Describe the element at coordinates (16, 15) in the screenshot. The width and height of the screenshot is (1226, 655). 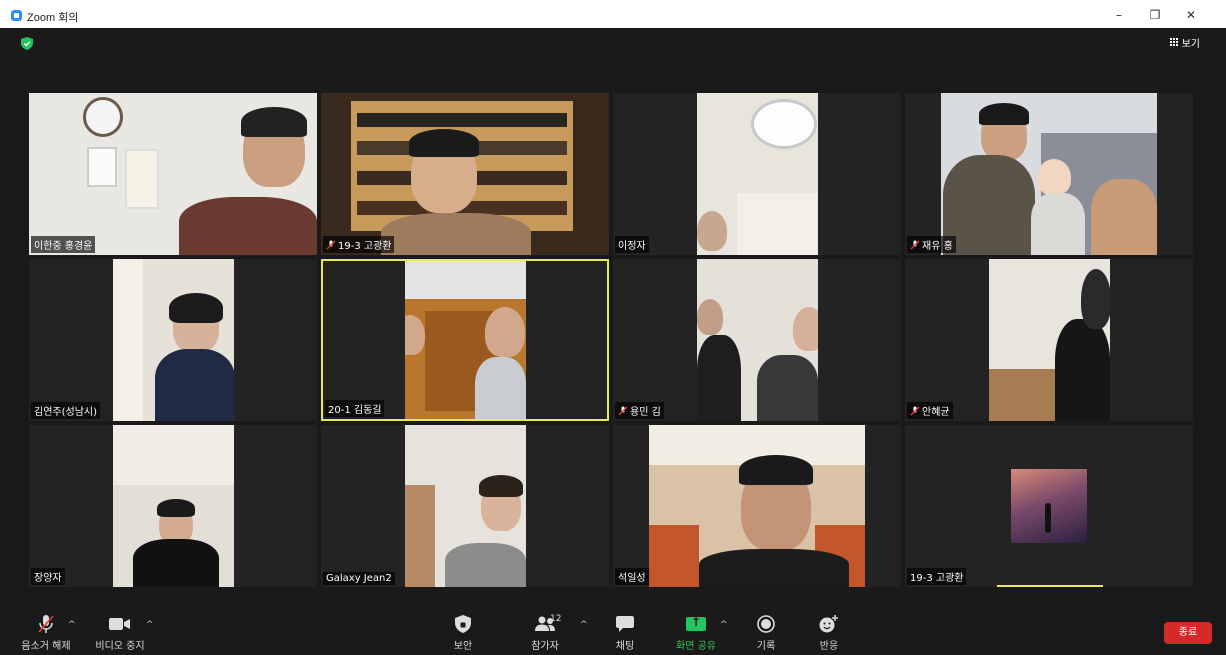
I see `zoom-logo-icon` at that location.